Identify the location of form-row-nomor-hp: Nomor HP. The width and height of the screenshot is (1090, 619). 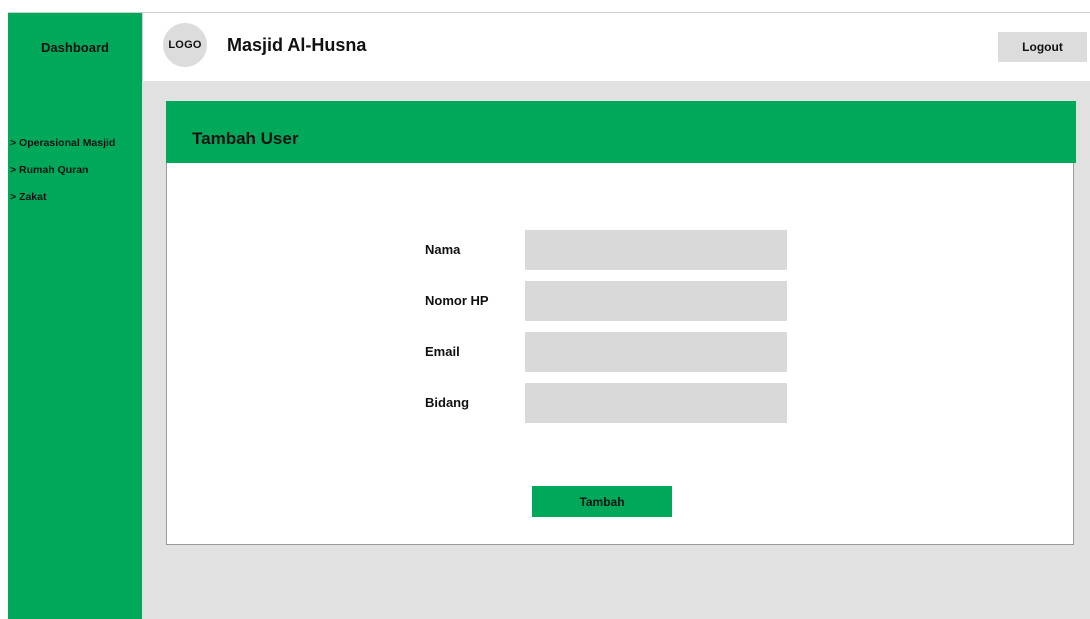
(621, 301).